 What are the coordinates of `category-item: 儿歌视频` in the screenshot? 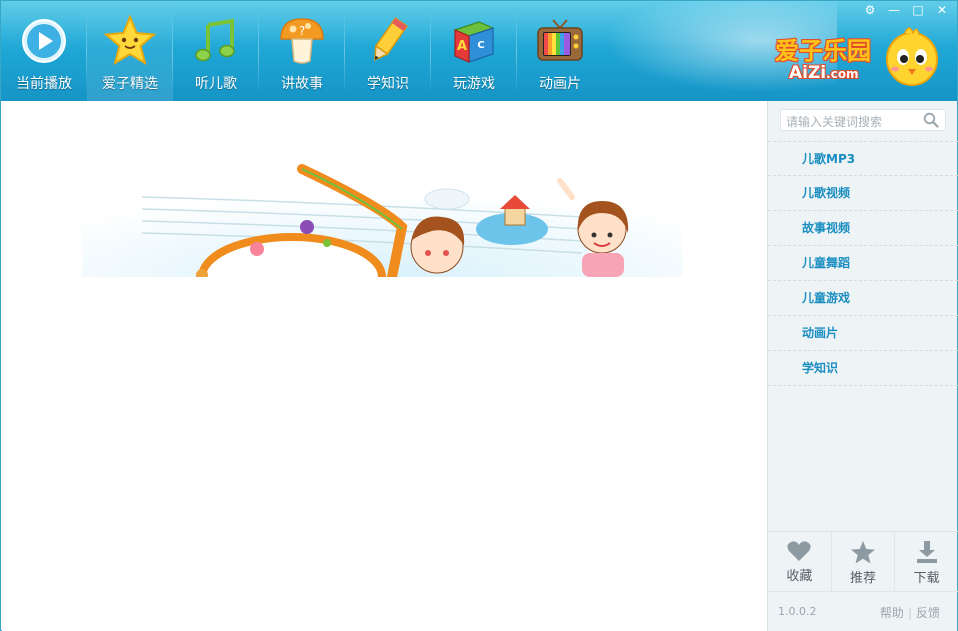 It's located at (863, 193).